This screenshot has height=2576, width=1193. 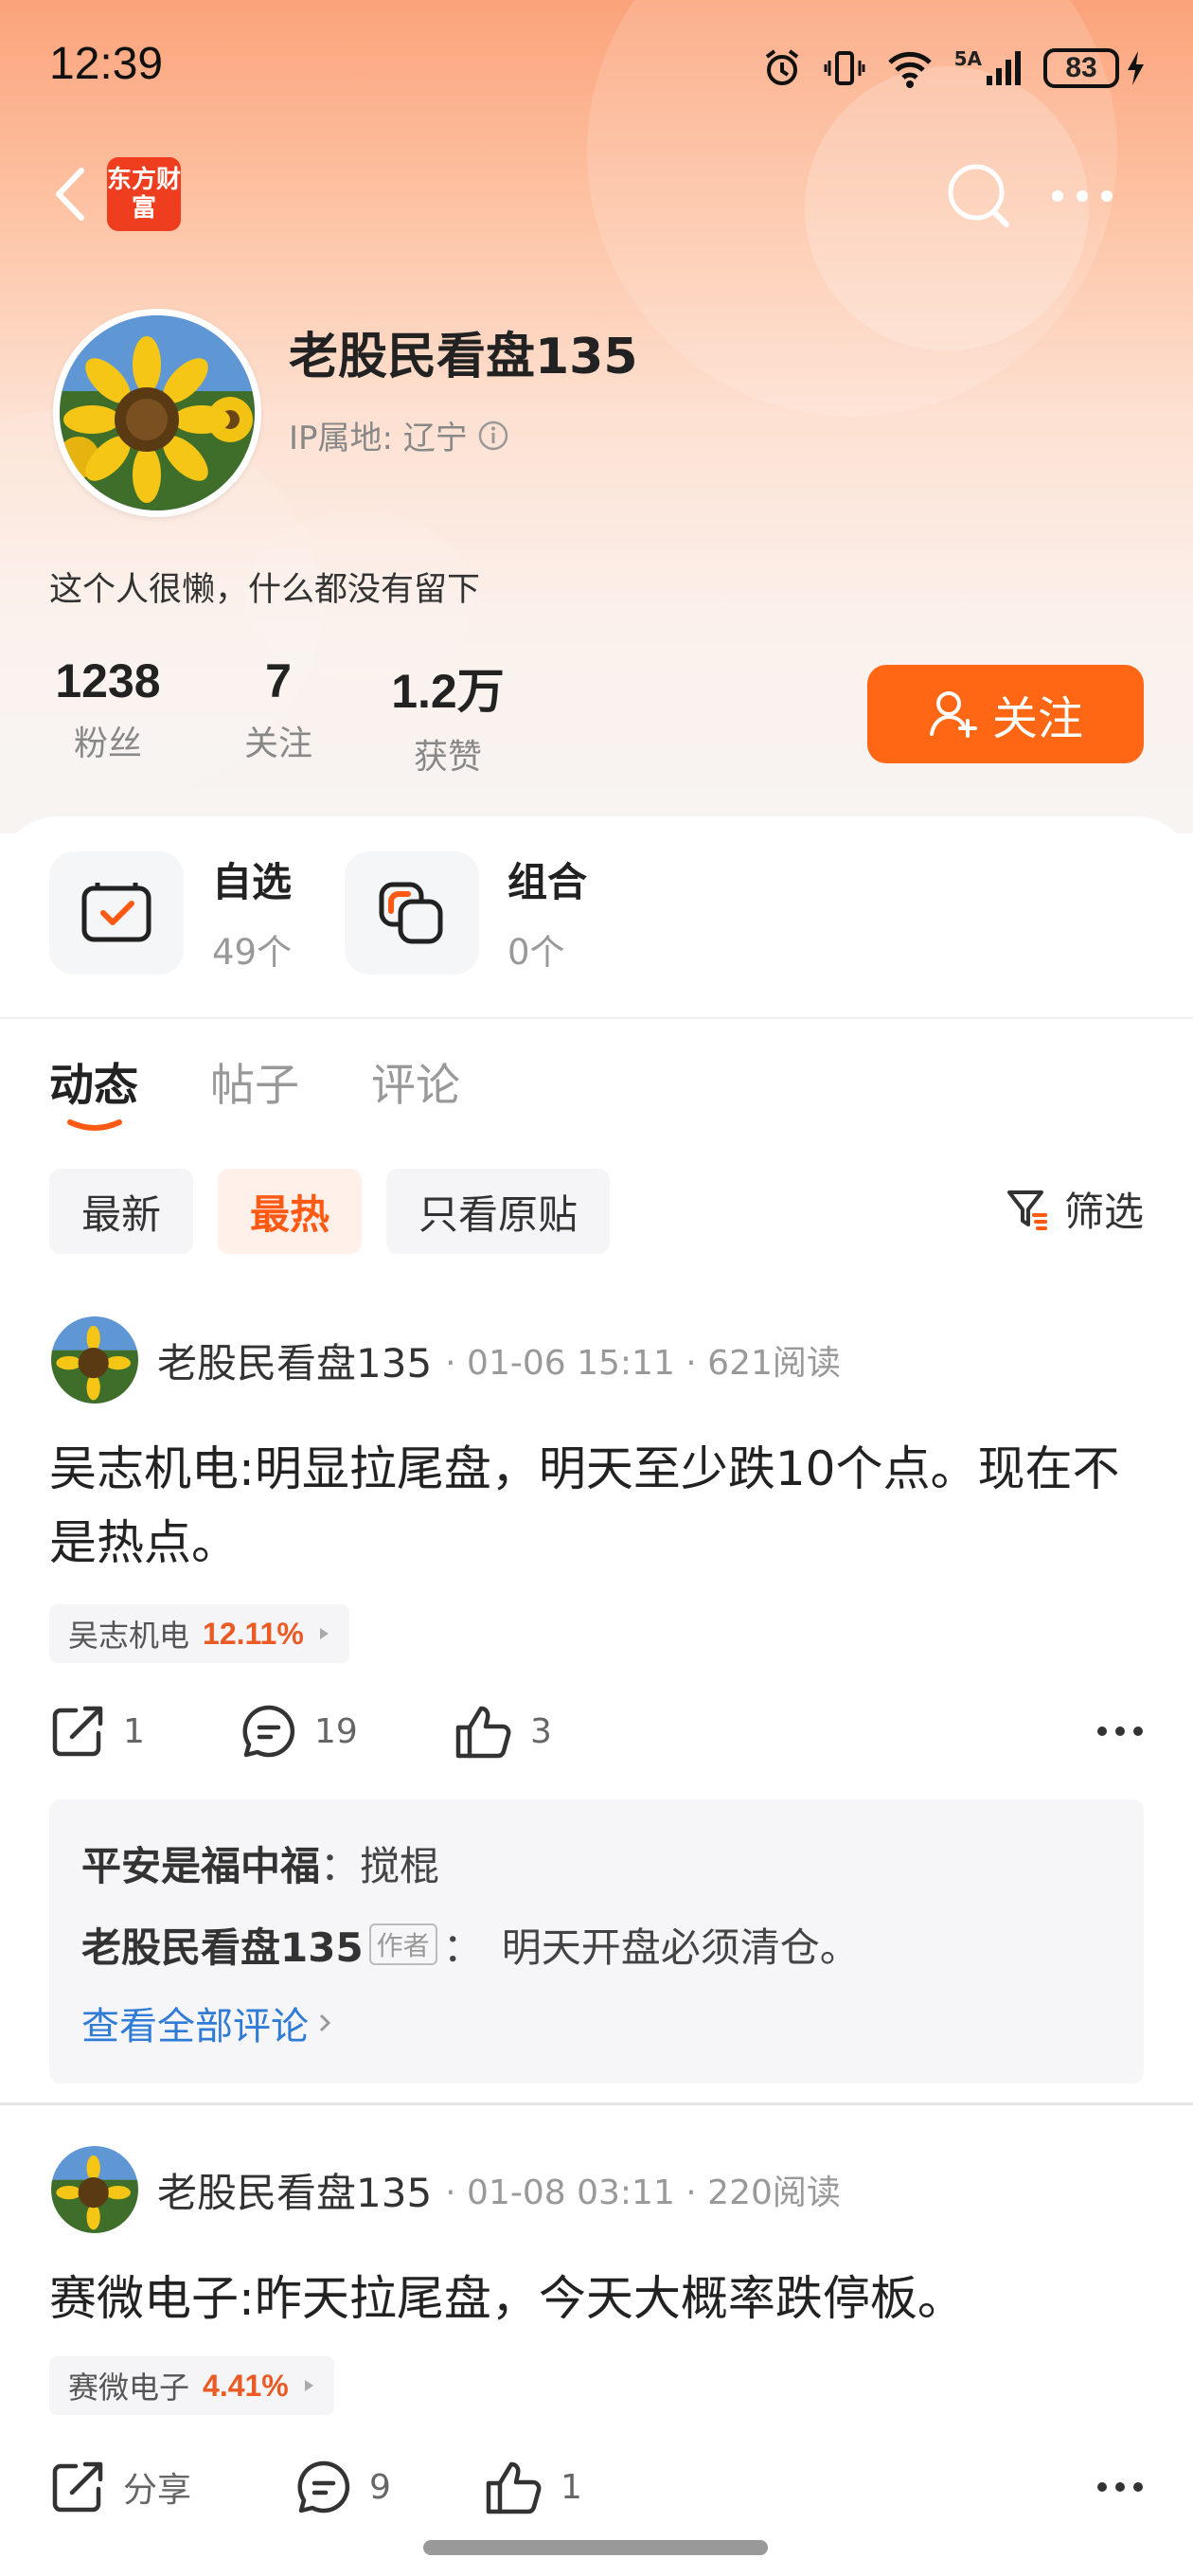 I want to click on app-logo: 东方财富, so click(x=144, y=194).